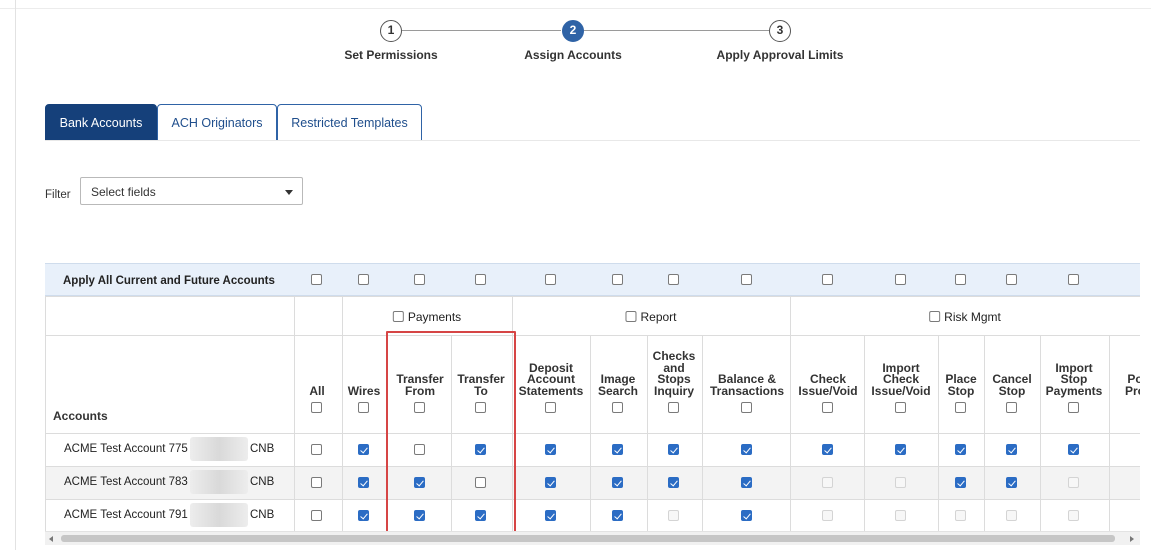 The image size is (1151, 550). What do you see at coordinates (129, 482) in the screenshot?
I see `account-name: ACME Test Account 783 -` at bounding box center [129, 482].